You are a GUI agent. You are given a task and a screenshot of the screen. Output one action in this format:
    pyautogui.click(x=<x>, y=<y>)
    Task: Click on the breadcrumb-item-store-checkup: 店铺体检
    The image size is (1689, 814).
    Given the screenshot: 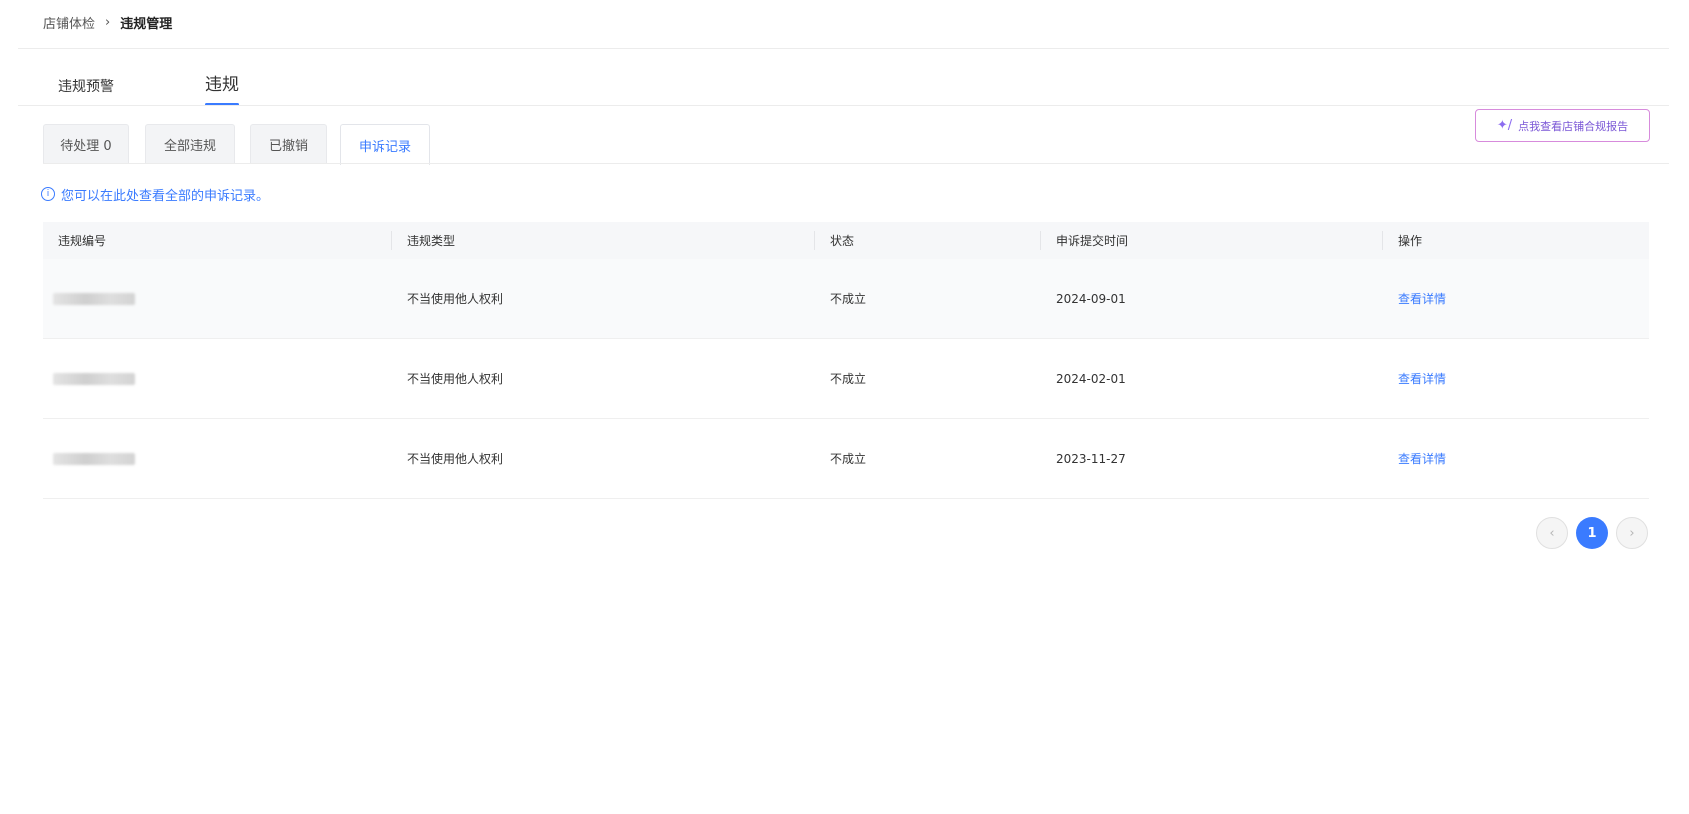 What is the action you would take?
    pyautogui.click(x=69, y=22)
    